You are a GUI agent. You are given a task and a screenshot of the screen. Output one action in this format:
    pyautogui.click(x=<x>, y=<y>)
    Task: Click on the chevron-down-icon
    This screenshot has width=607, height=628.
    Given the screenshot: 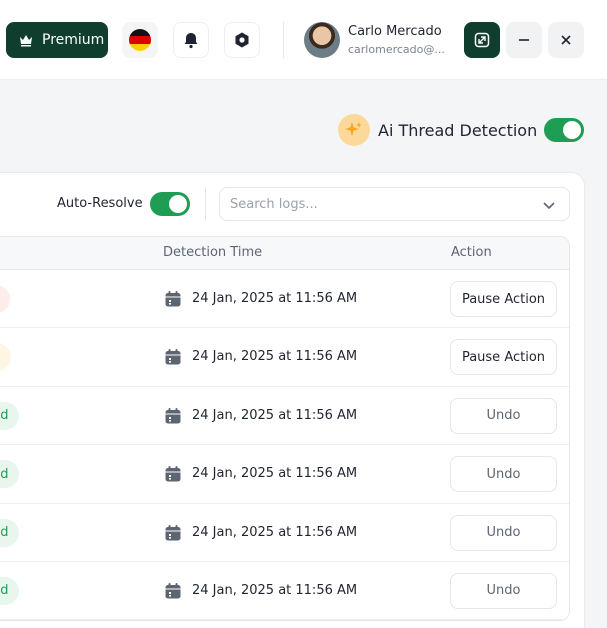 What is the action you would take?
    pyautogui.click(x=549, y=205)
    